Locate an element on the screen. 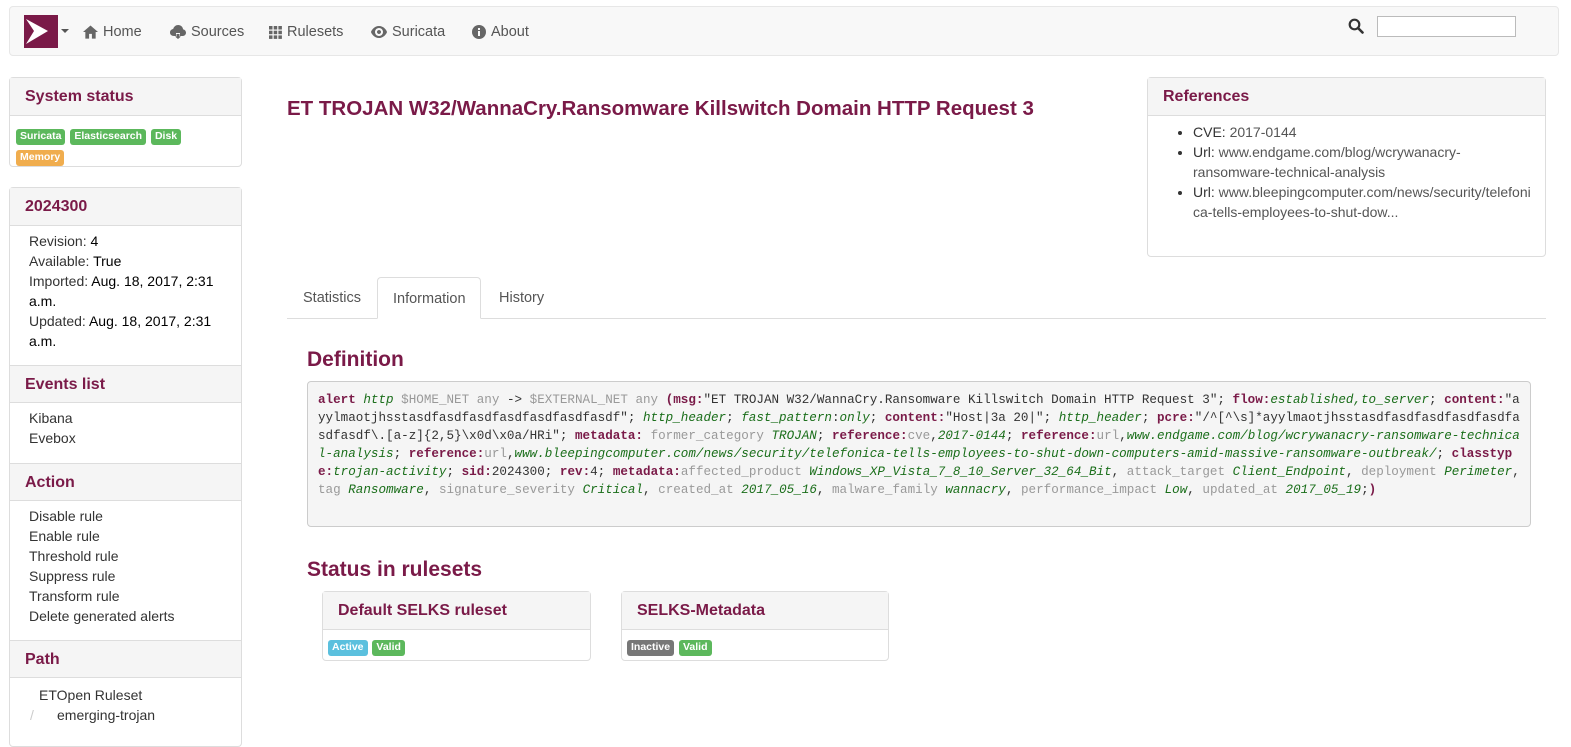 The width and height of the screenshot is (1571, 747). action-threshold-rule: Threshold rule is located at coordinates (74, 556).